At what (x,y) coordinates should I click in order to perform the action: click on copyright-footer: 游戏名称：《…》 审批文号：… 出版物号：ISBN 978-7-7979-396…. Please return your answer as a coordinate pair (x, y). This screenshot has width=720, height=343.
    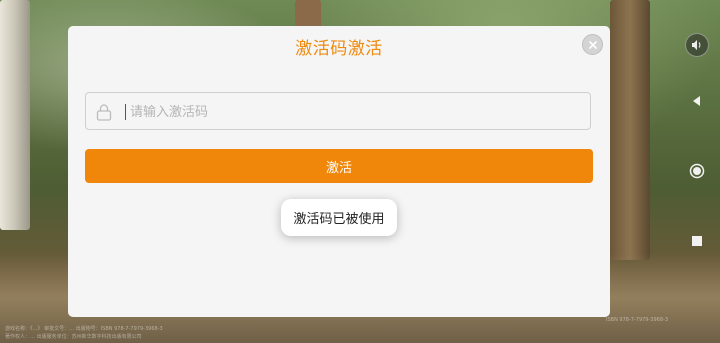
    Looking at the image, I should click on (125, 333).